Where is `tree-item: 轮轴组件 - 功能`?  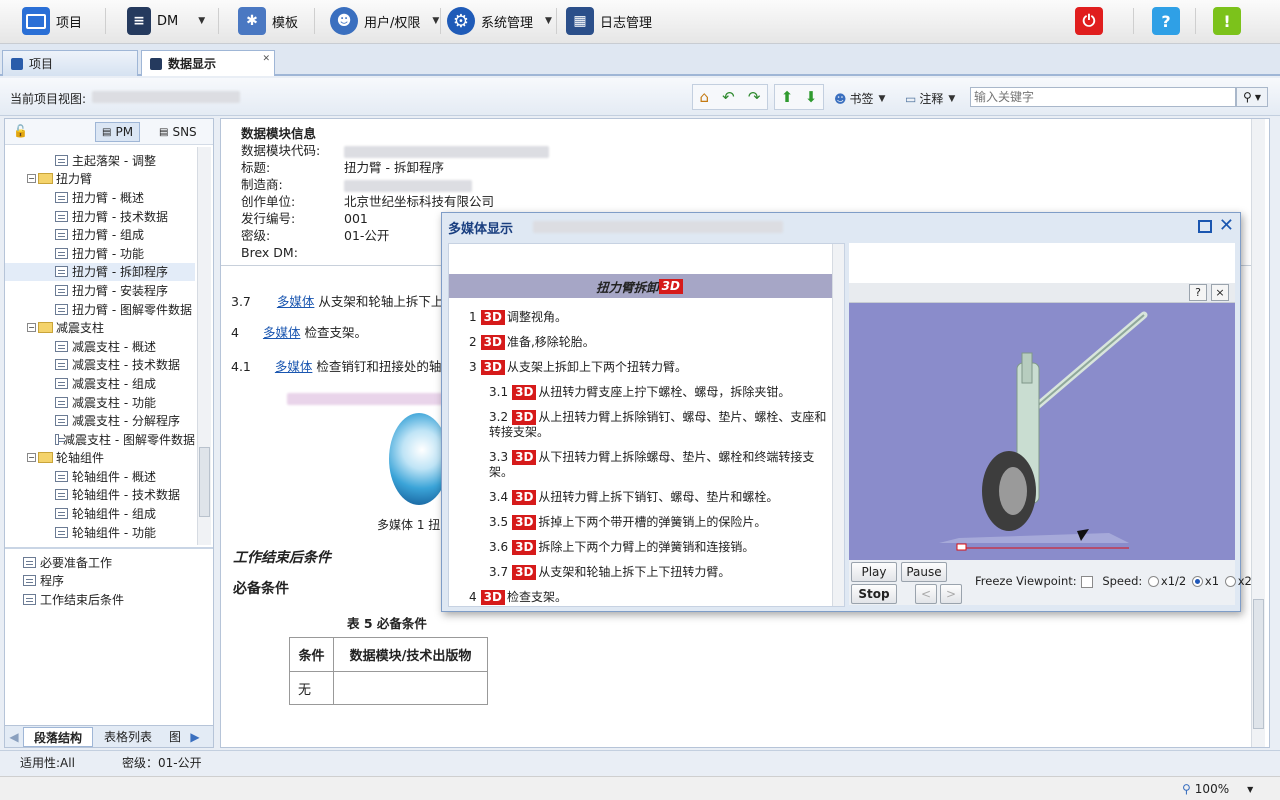
tree-item: 轮轴组件 - 功能 is located at coordinates (100, 532).